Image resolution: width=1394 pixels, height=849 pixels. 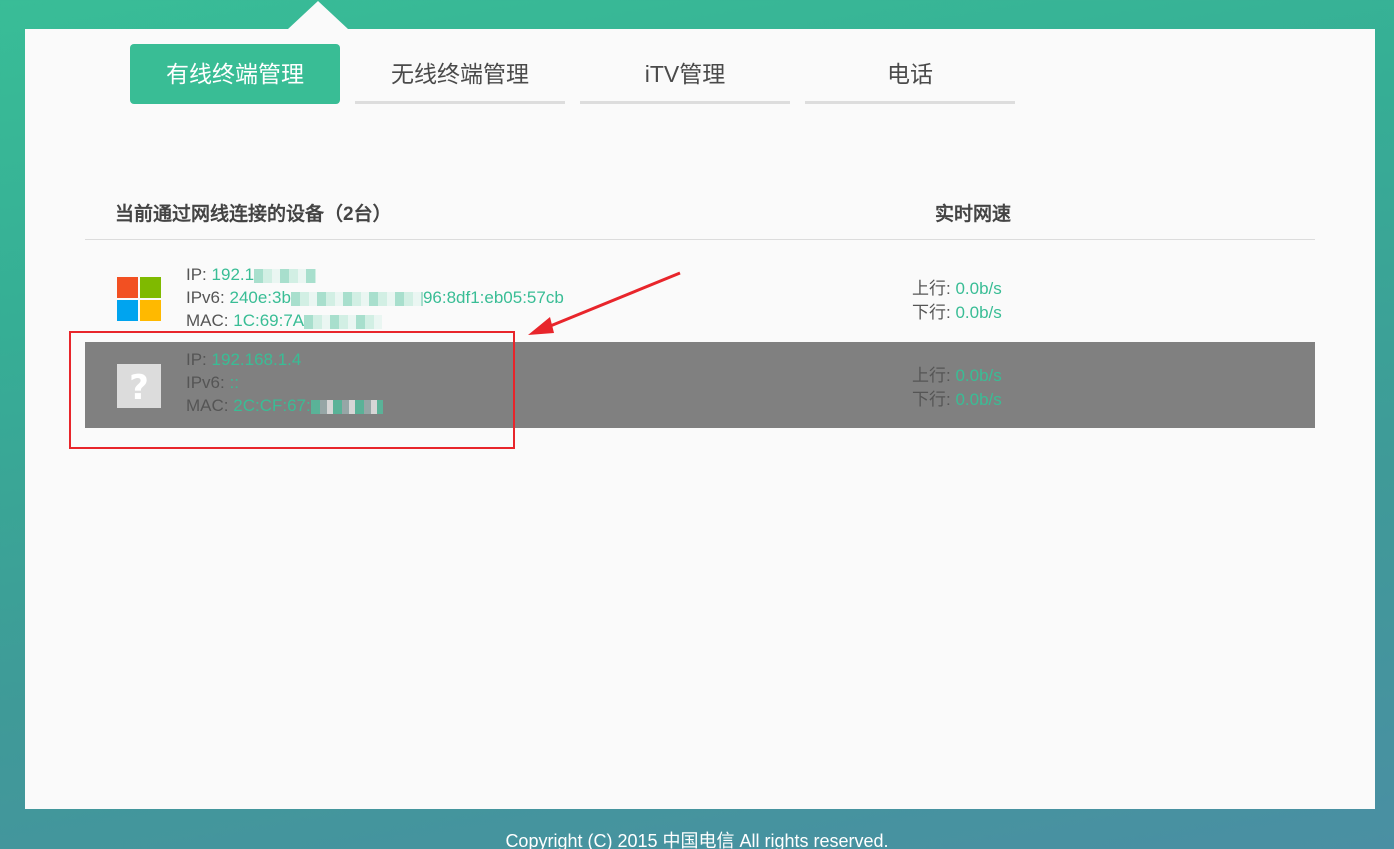 What do you see at coordinates (700, 239) in the screenshot?
I see `header-divider` at bounding box center [700, 239].